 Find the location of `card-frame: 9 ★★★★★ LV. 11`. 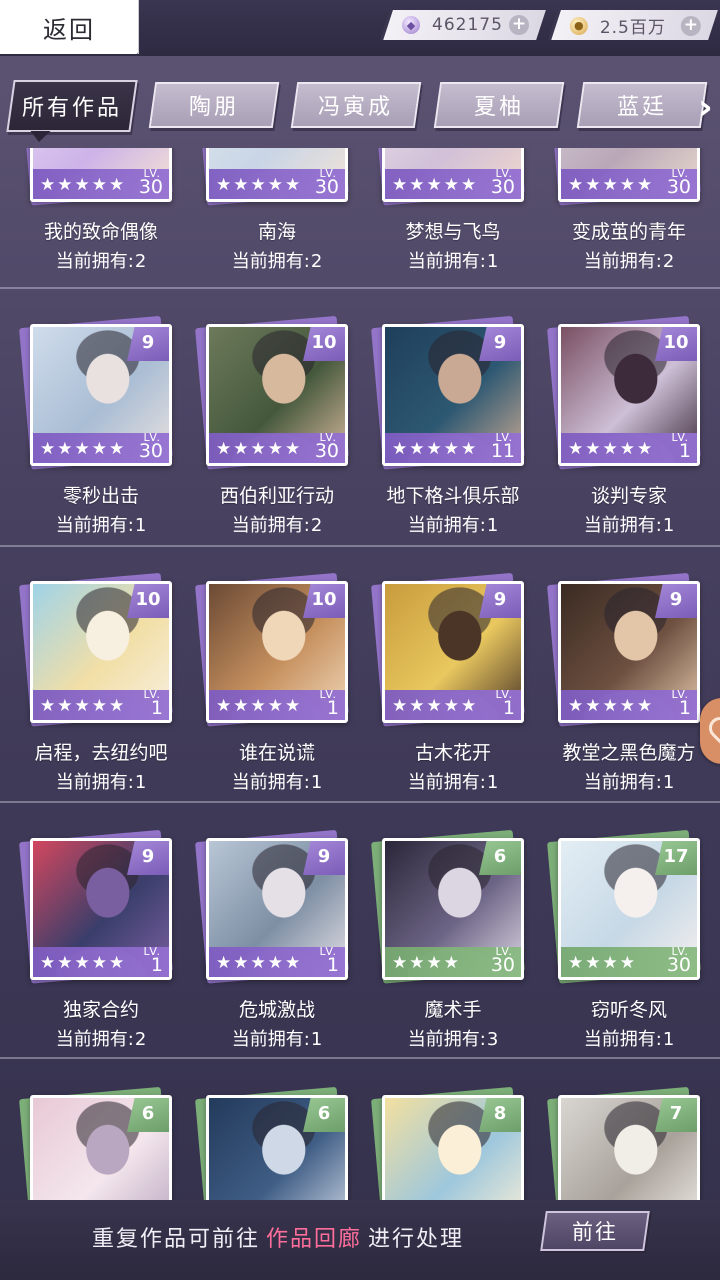

card-frame: 9 ★★★★★ LV. 11 is located at coordinates (453, 395).